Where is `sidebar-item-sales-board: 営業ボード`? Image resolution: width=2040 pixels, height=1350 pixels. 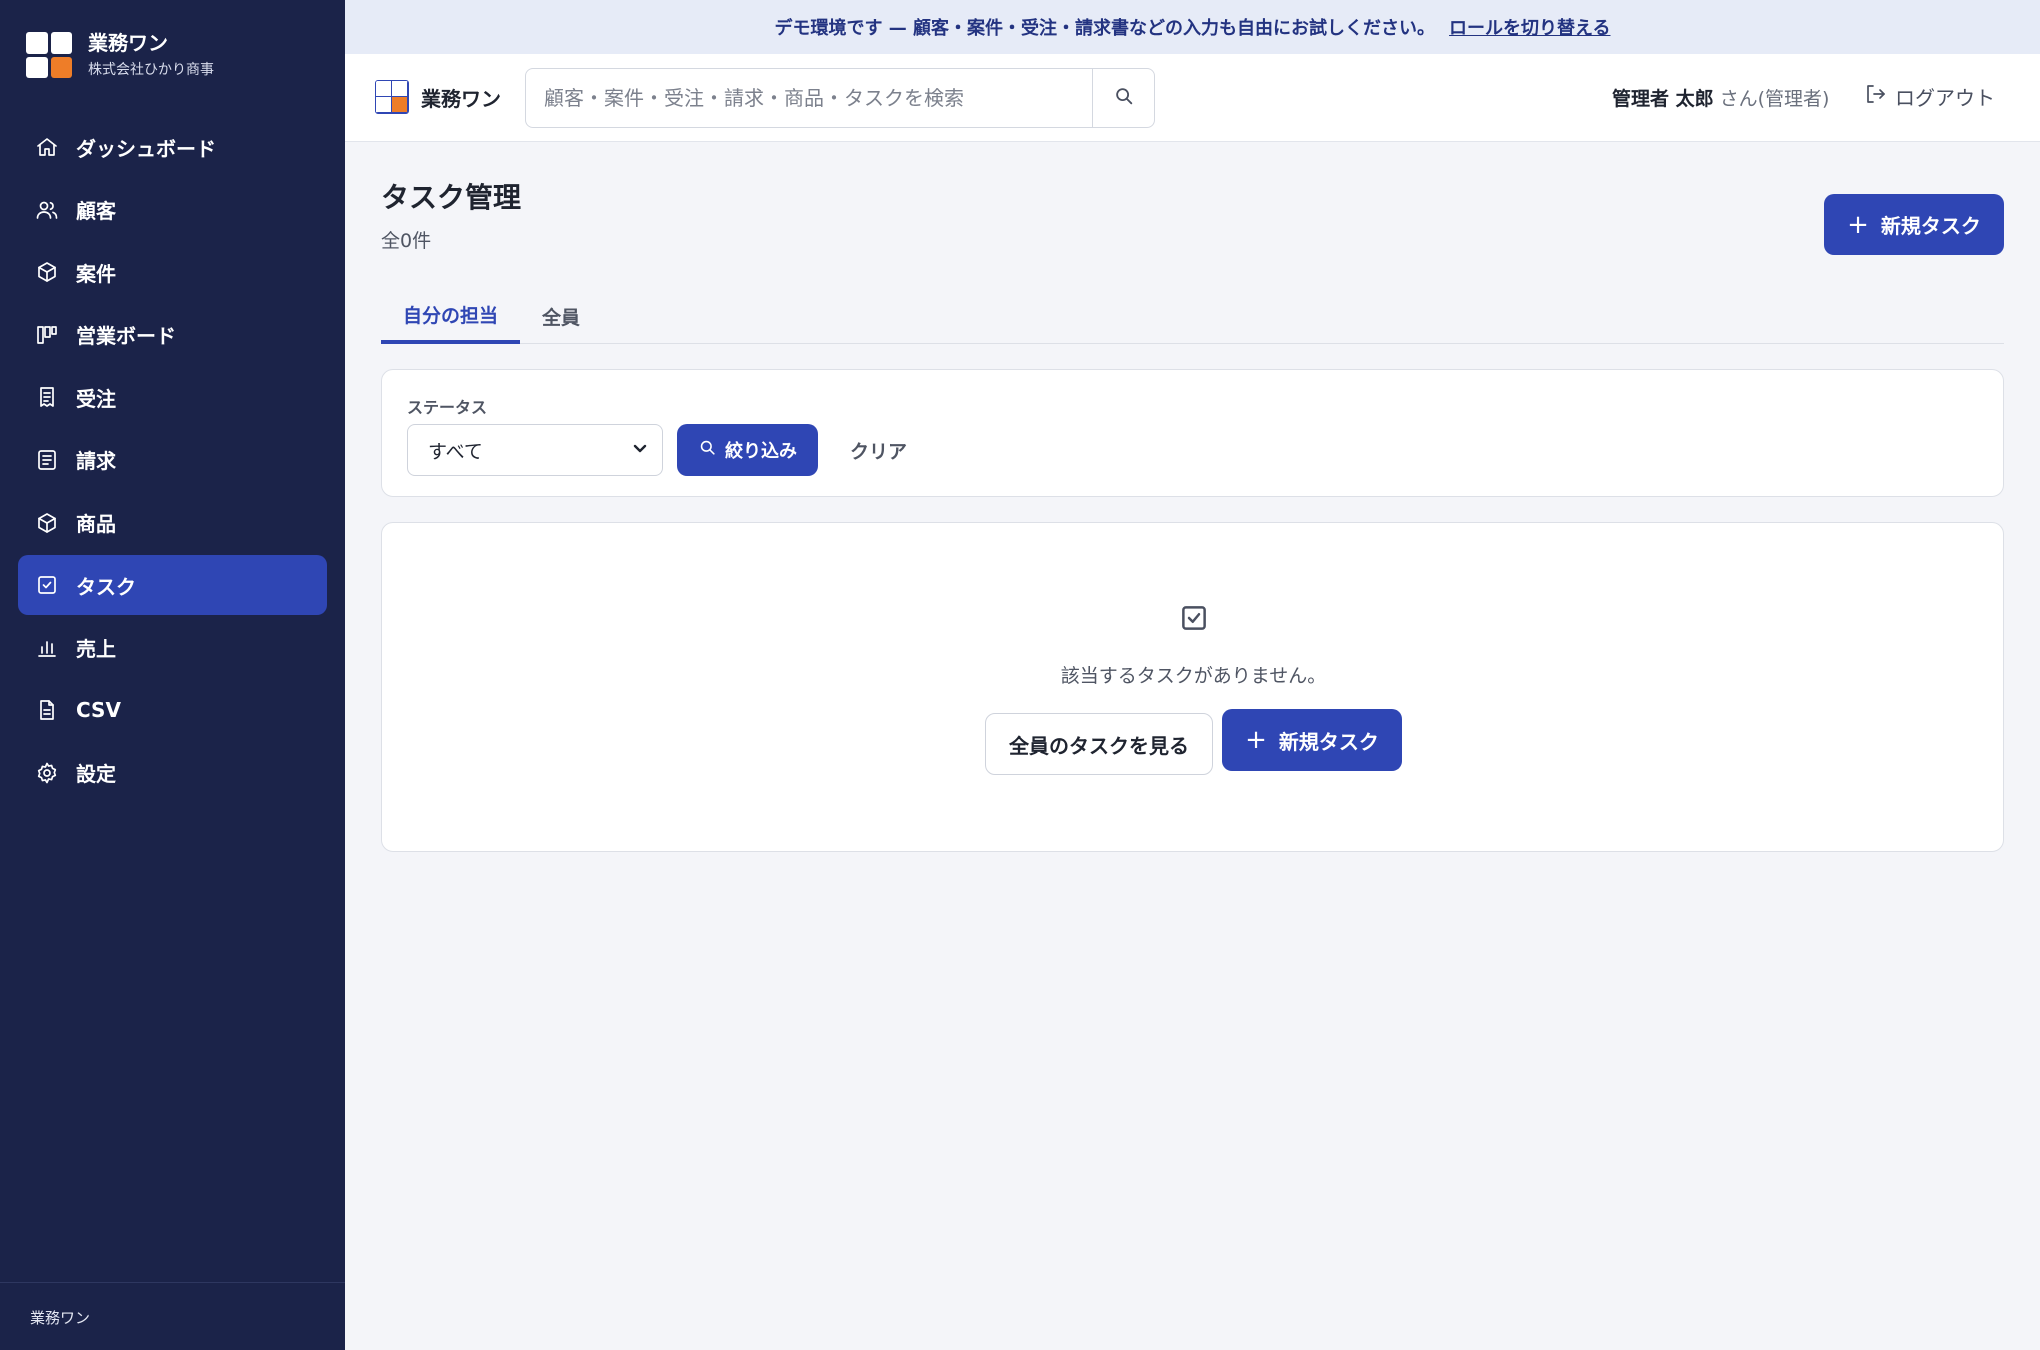 sidebar-item-sales-board: 営業ボード is located at coordinates (172, 335).